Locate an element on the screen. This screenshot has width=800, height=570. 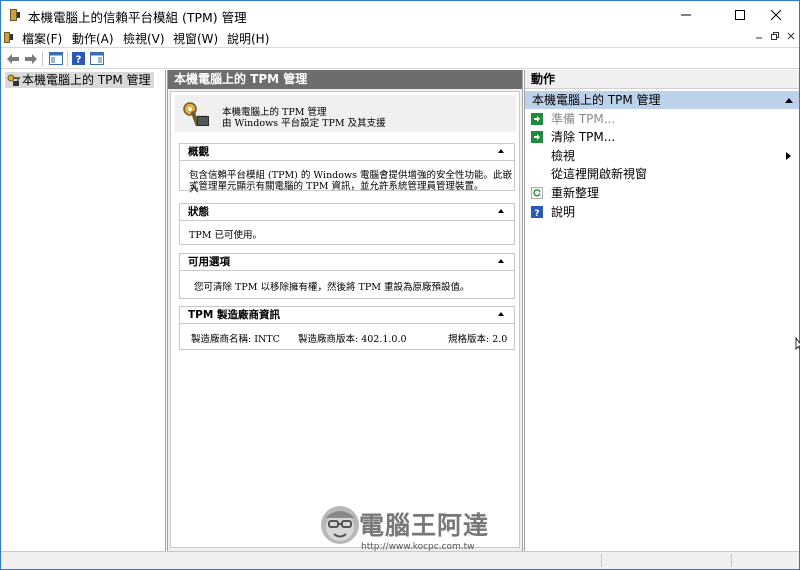
watermark: 電腦王阿達 http://www.kocpc.com.tw is located at coordinates (406, 529).